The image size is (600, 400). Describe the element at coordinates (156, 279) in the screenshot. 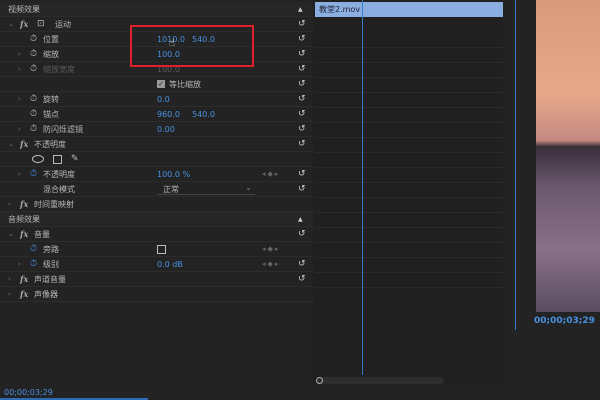

I see `effect-channel-volume: › fx 声道音量 ↺` at that location.